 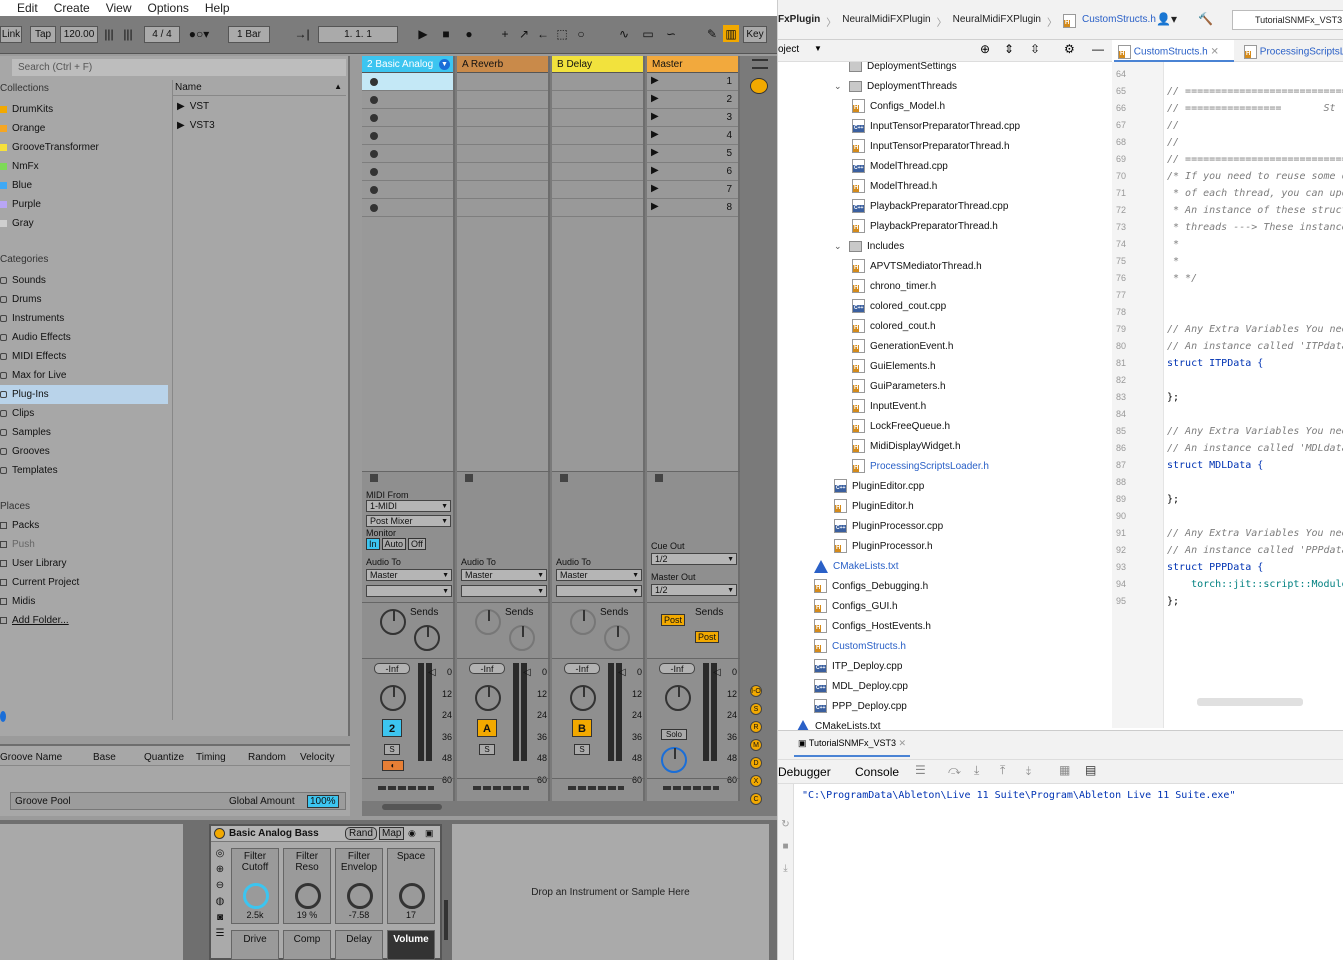 I want to click on tree-item: InputTensorPreparatorThread.h, so click(x=931, y=146).